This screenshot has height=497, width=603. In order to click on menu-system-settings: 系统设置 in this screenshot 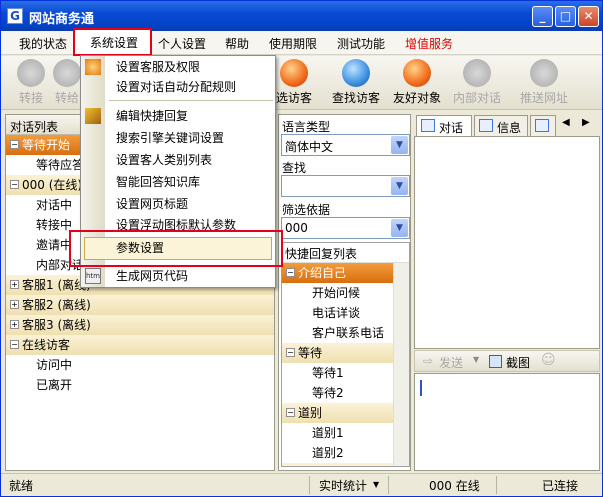, I will do `click(112, 42)`.